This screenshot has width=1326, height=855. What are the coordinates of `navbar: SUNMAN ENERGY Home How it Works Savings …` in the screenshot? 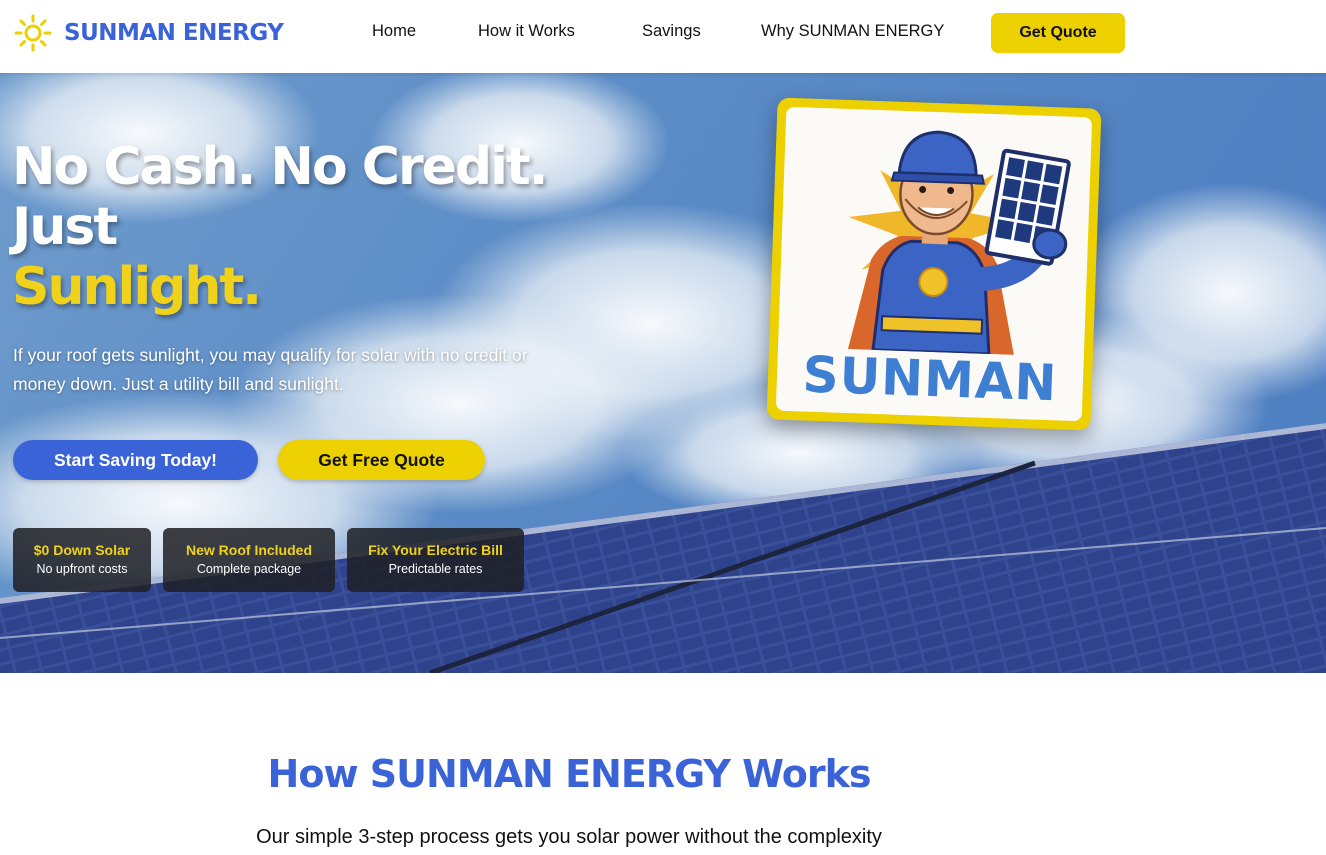 It's located at (663, 36).